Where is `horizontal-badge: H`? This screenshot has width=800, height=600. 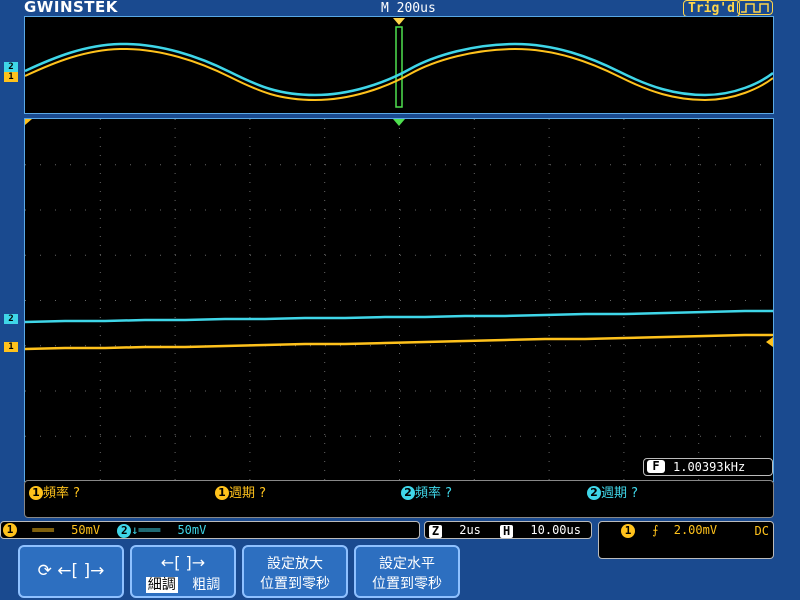 horizontal-badge: H is located at coordinates (507, 531).